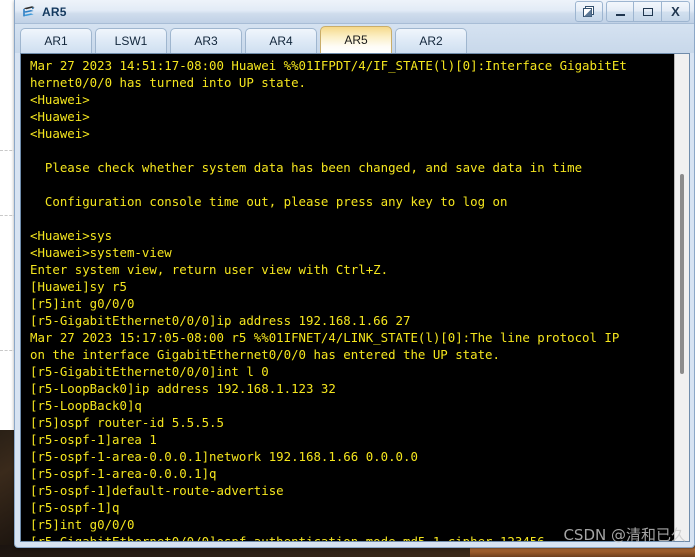  I want to click on tab-label: AR5, so click(356, 40).